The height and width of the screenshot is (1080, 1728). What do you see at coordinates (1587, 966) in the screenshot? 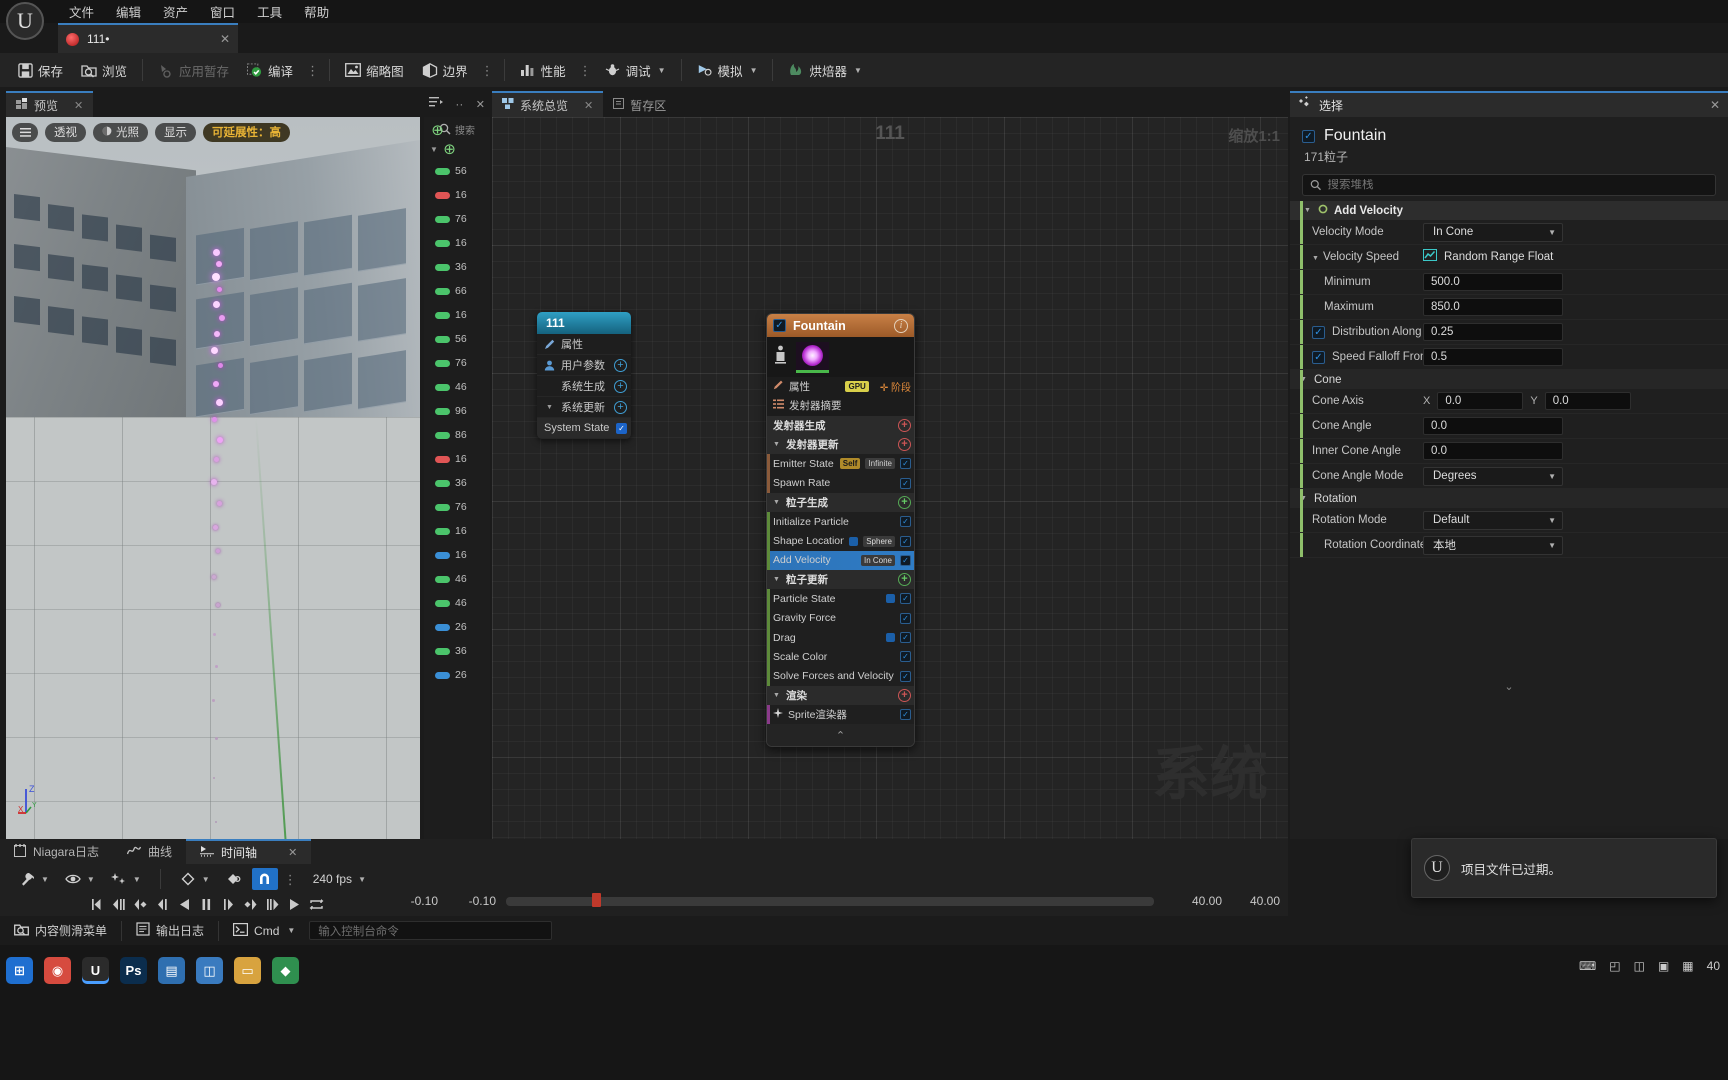
I see `tray-icon: ⌨` at bounding box center [1587, 966].